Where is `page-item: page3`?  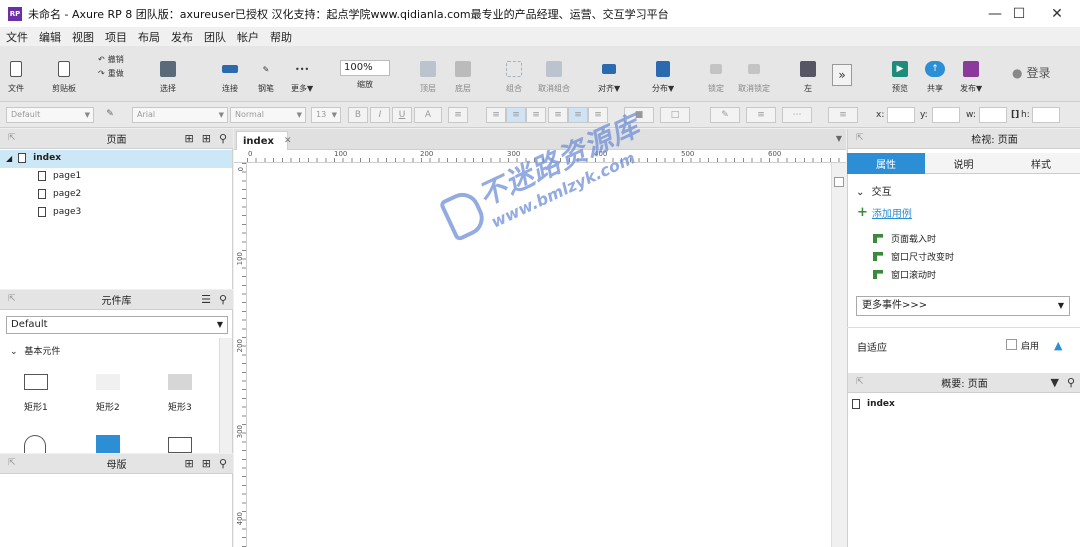 page-item: page3 is located at coordinates (59, 212).